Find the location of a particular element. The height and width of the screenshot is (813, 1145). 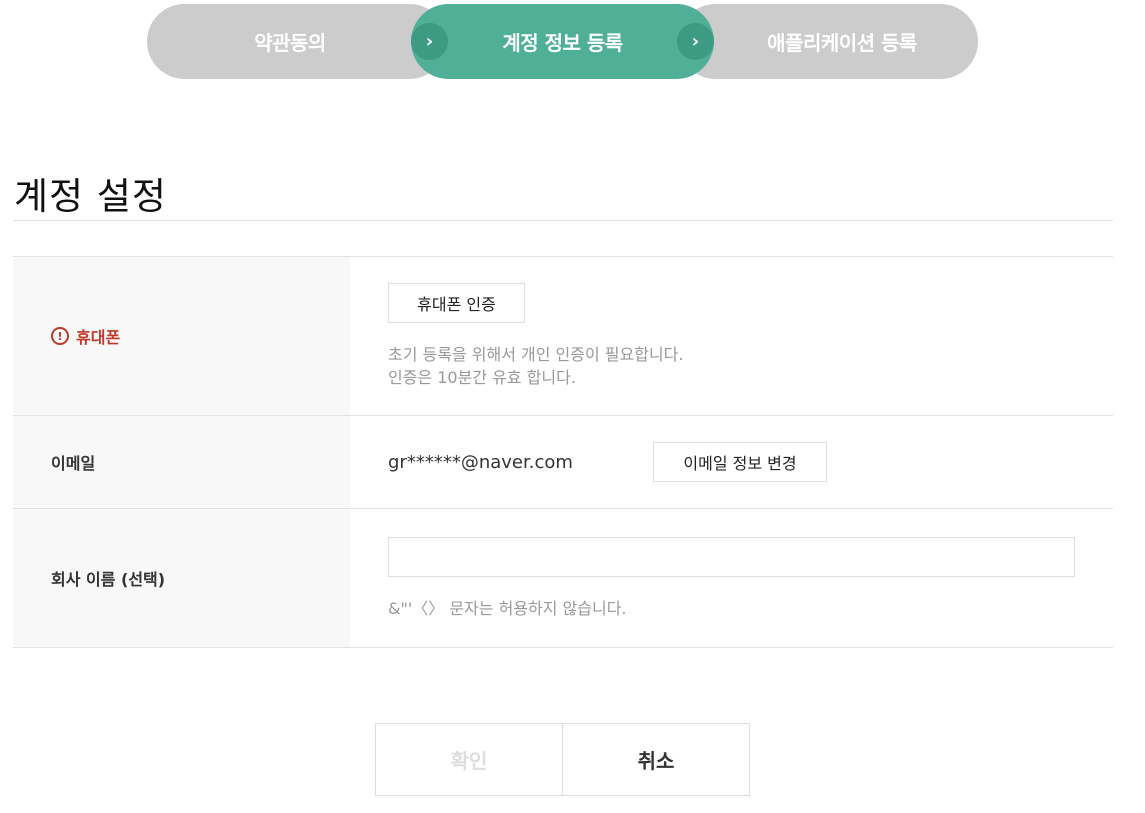

phone-hint-line-1: 초기 등록을 위해서 개인 인증이 필요합니다. is located at coordinates (536, 354).